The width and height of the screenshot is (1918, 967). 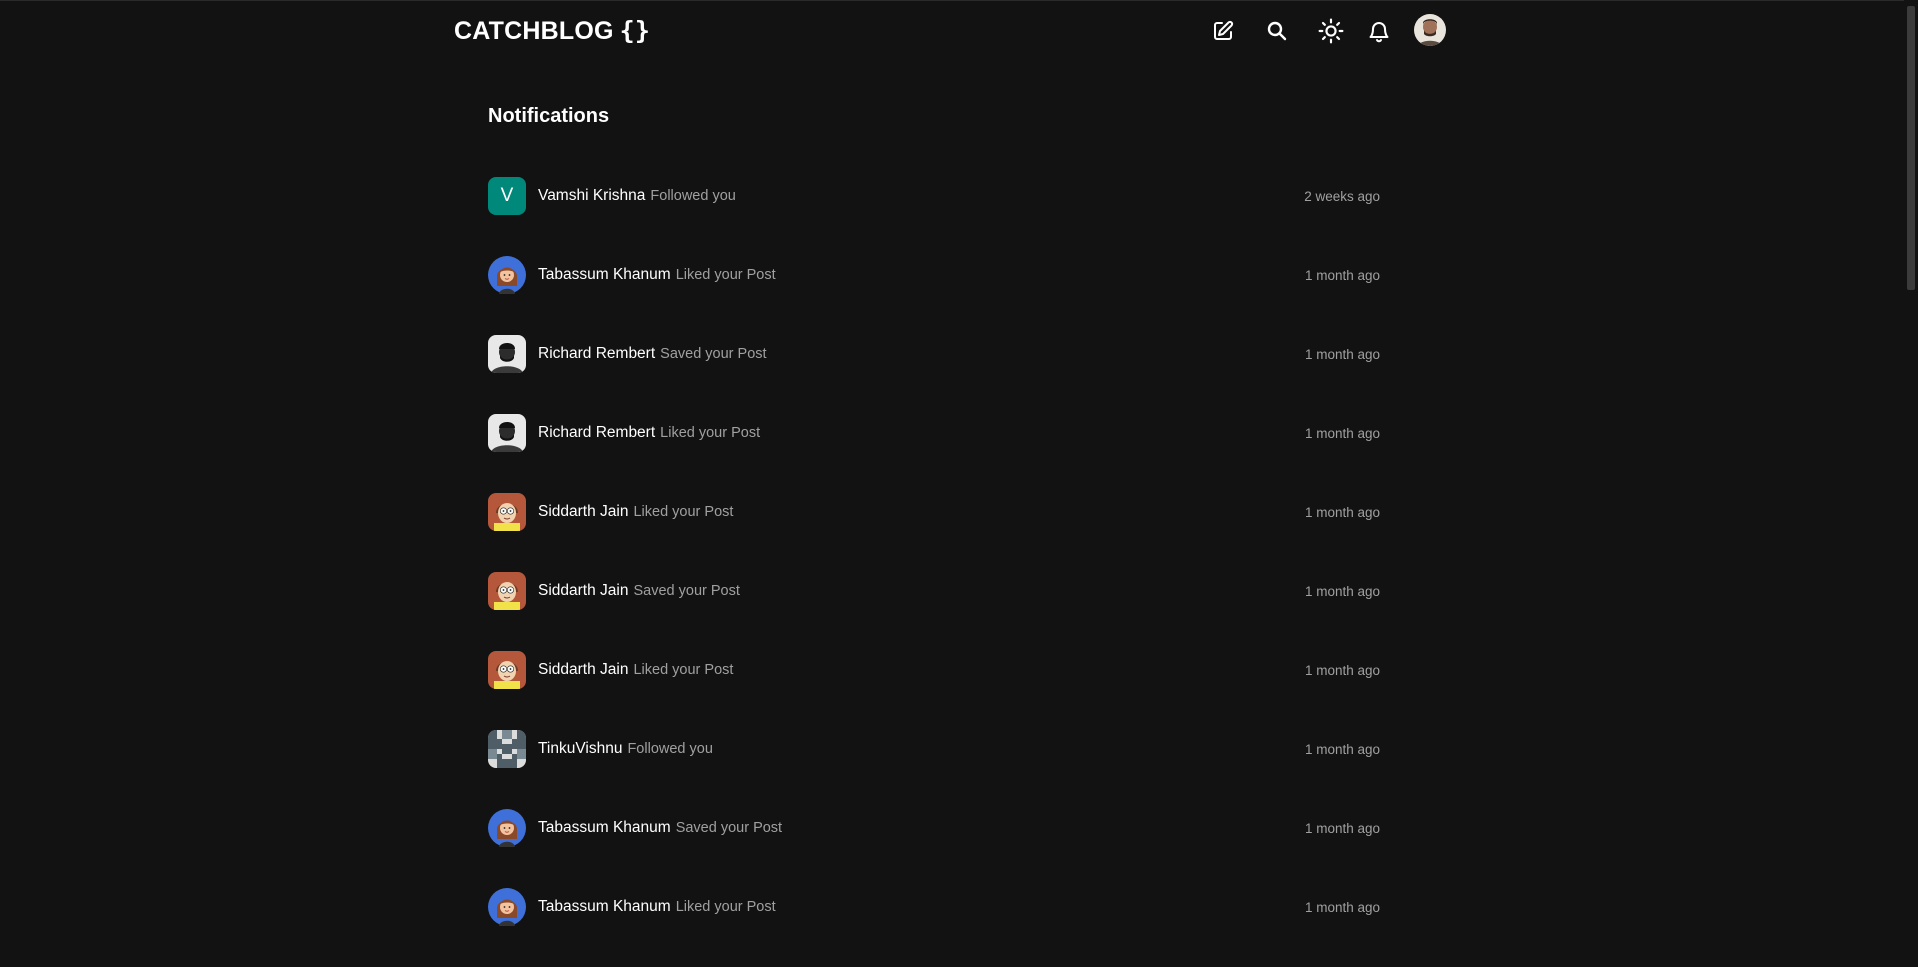 What do you see at coordinates (625, 749) in the screenshot?
I see `notification-text: TinkuVishnu Followed you` at bounding box center [625, 749].